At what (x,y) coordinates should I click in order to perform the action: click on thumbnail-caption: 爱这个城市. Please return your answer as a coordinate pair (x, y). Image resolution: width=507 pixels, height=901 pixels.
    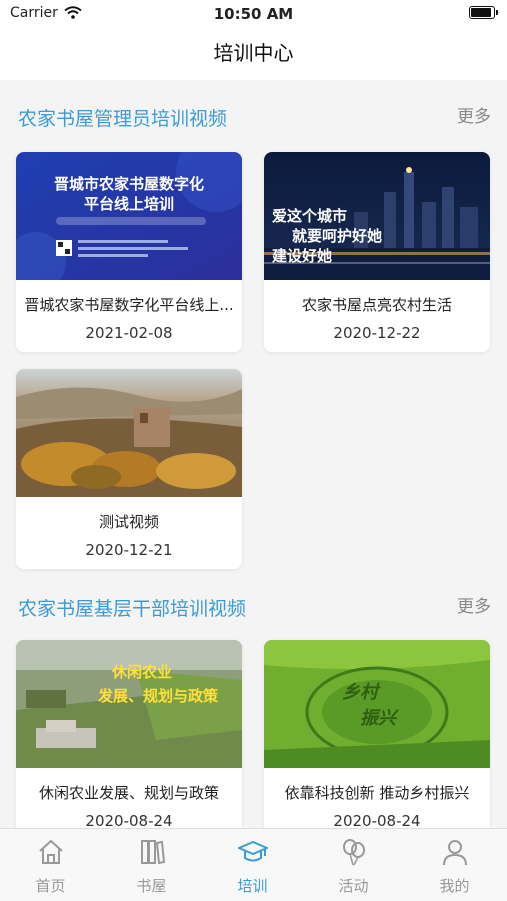
    Looking at the image, I should click on (310, 216).